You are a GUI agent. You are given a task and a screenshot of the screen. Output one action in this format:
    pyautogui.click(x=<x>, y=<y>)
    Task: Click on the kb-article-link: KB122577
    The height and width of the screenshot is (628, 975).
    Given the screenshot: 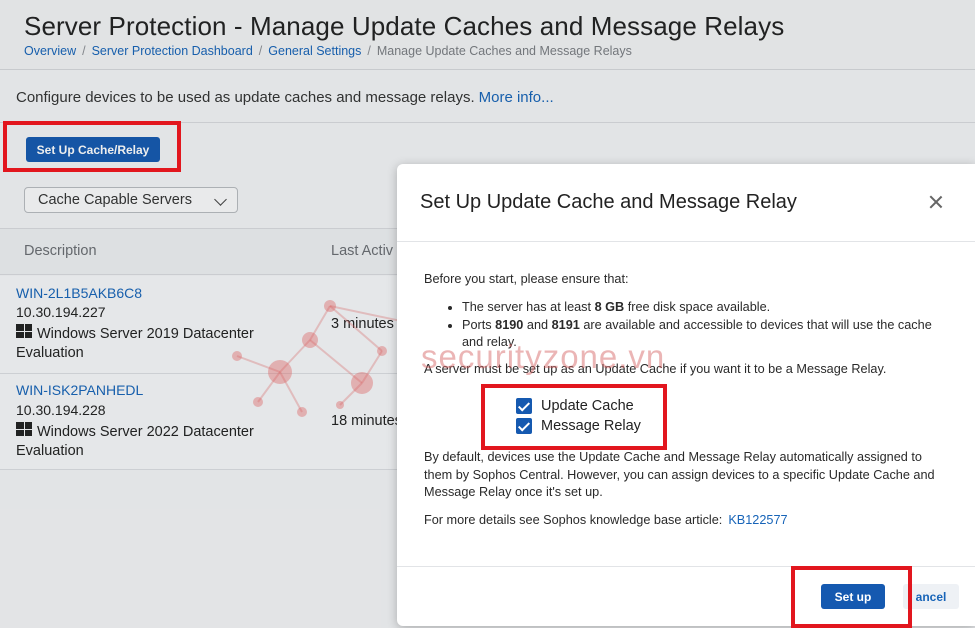 What is the action you would take?
    pyautogui.click(x=757, y=520)
    